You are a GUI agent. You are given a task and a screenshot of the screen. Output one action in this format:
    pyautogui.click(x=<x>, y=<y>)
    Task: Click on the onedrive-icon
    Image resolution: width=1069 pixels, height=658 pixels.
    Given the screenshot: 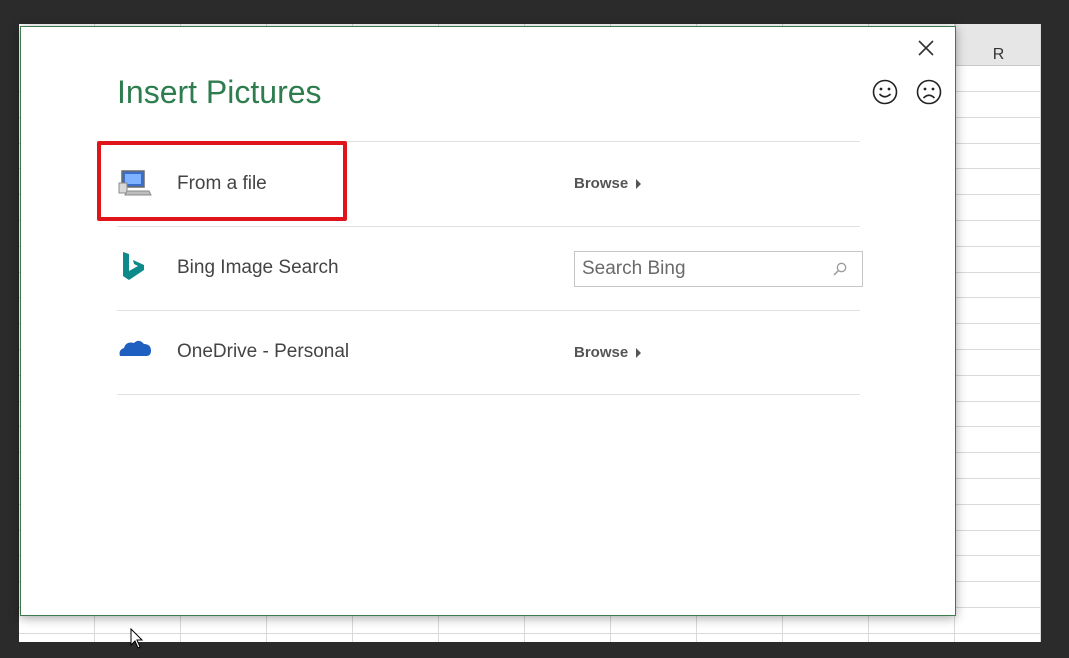 What is the action you would take?
    pyautogui.click(x=135, y=348)
    